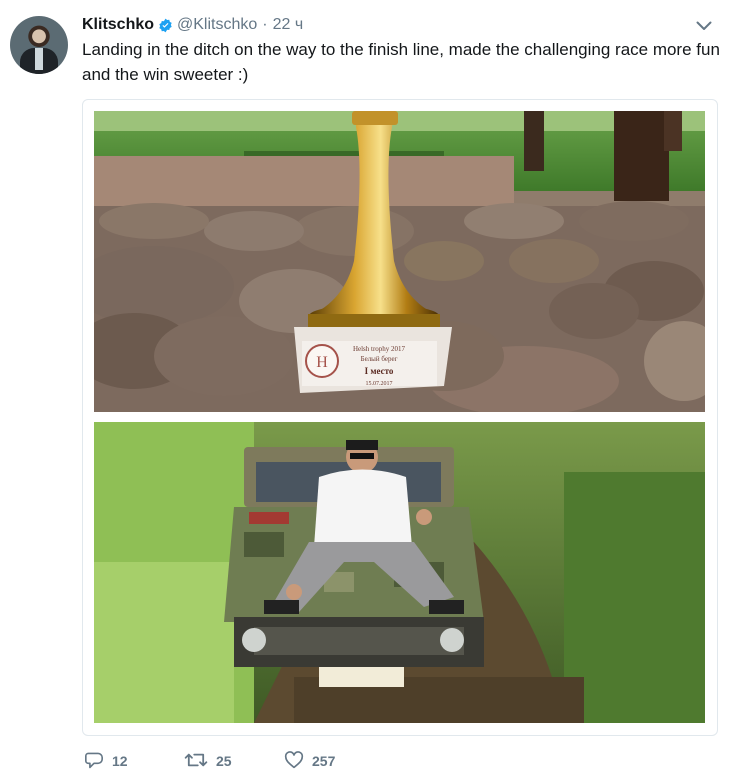 Image resolution: width=737 pixels, height=772 pixels. I want to click on tweet-actions: 12 25 257, so click(234, 761).